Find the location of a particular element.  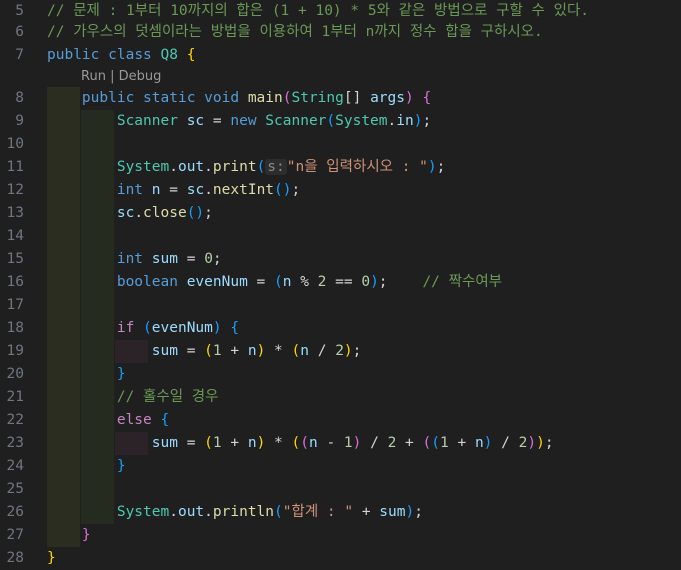

code-line-16: boolean evenNum = (n % 2 == 0); // 짝수여부 is located at coordinates (364, 282).